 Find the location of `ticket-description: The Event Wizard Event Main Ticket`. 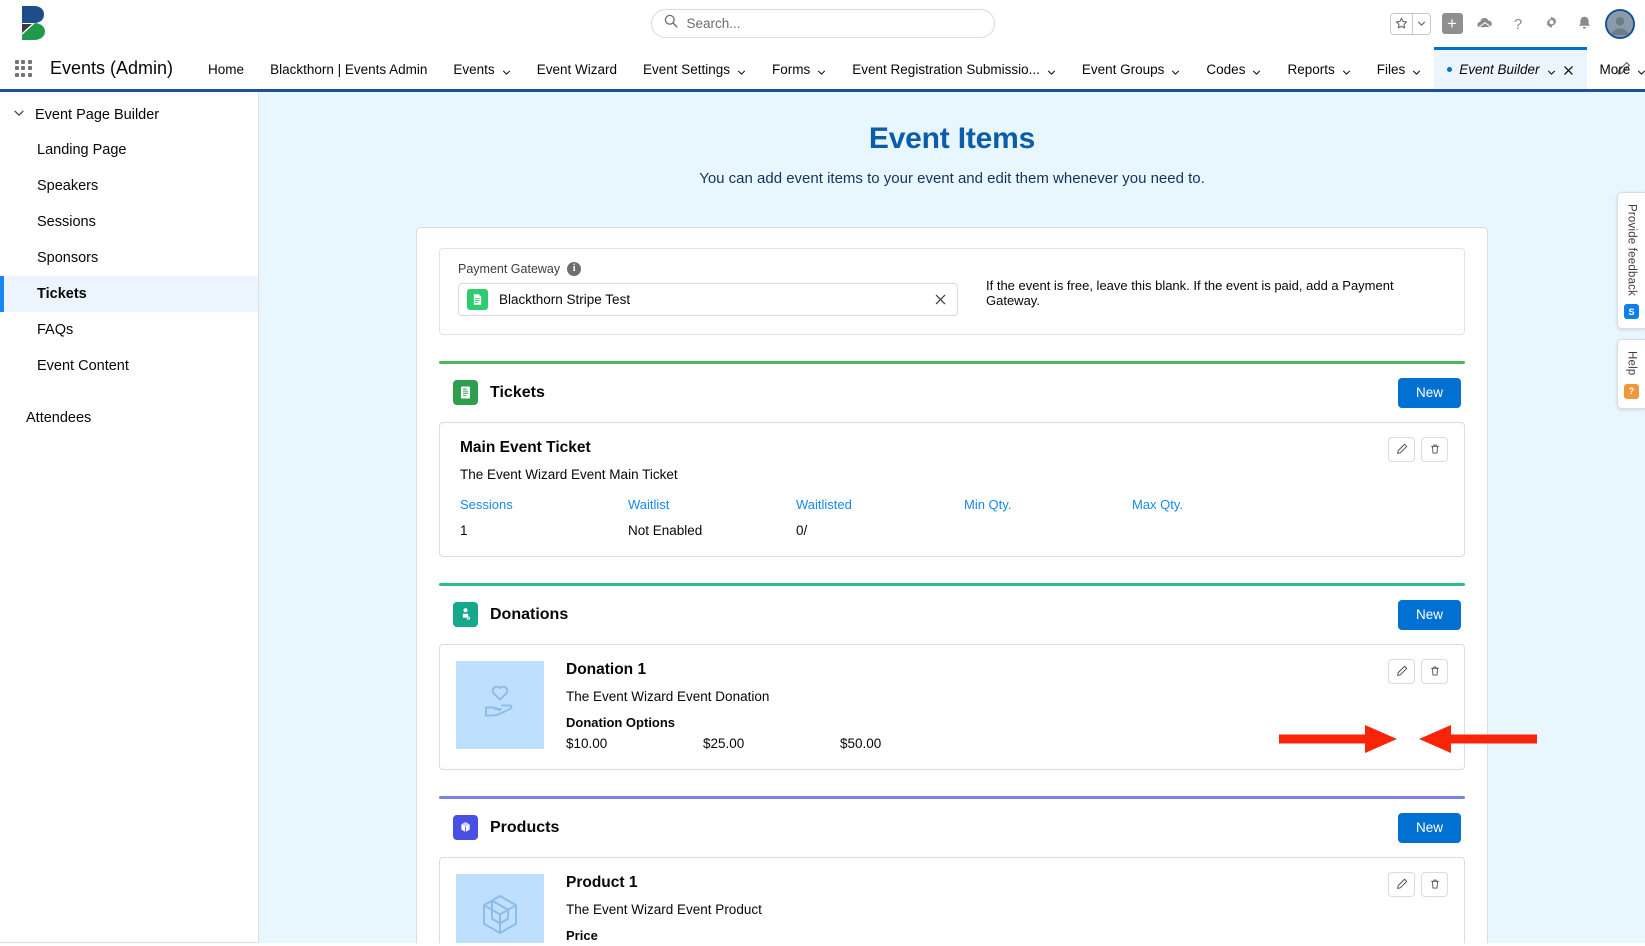

ticket-description: The Event Wizard Event Main Ticket is located at coordinates (569, 474).